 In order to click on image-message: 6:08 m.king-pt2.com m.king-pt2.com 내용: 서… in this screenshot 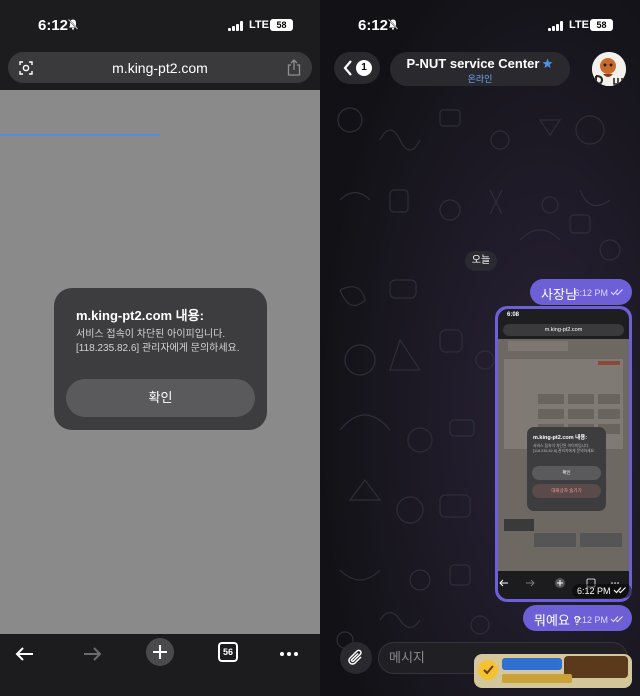, I will do `click(563, 454)`.